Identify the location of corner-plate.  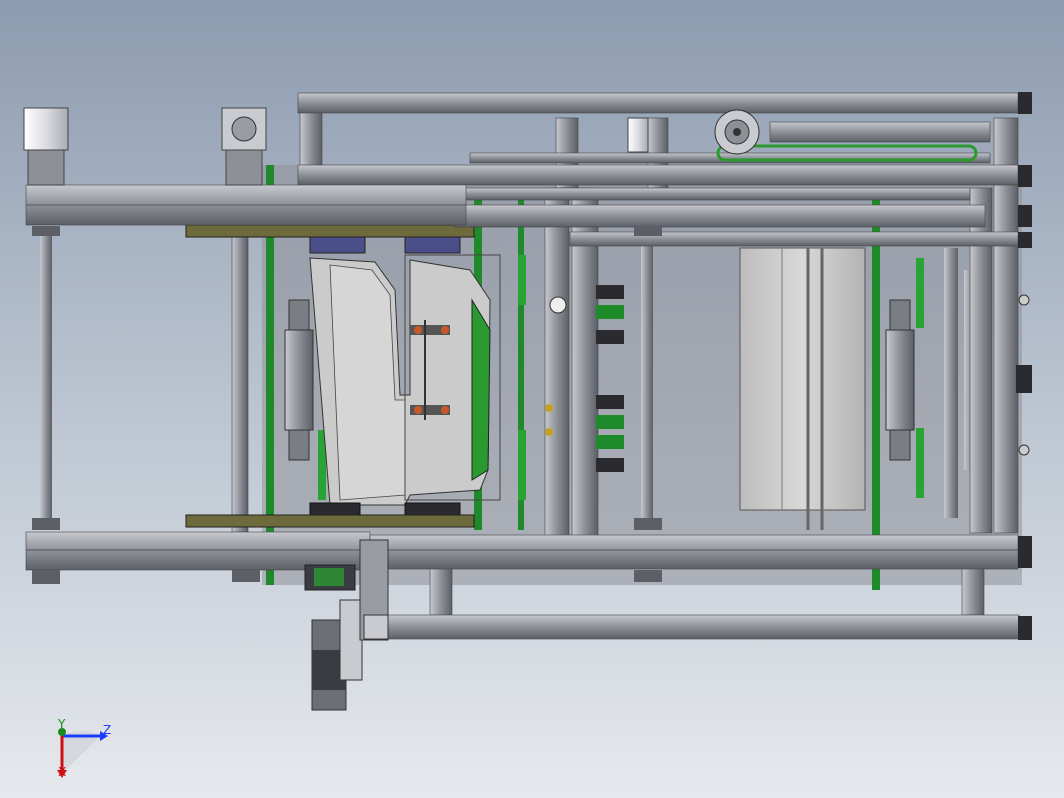
(374, 590).